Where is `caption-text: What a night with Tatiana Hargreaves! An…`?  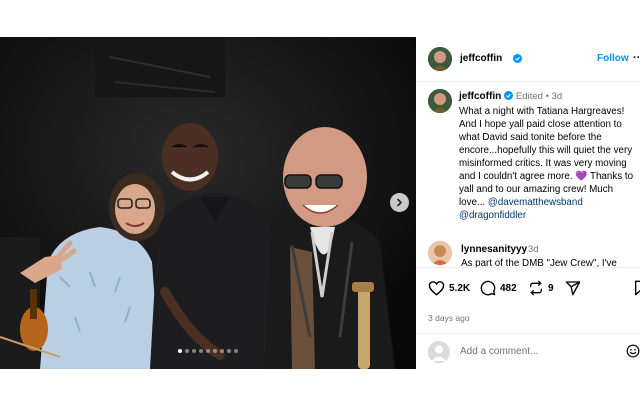
caption-text: What a night with Tatiana Hargreaves! An… is located at coordinates (548, 163).